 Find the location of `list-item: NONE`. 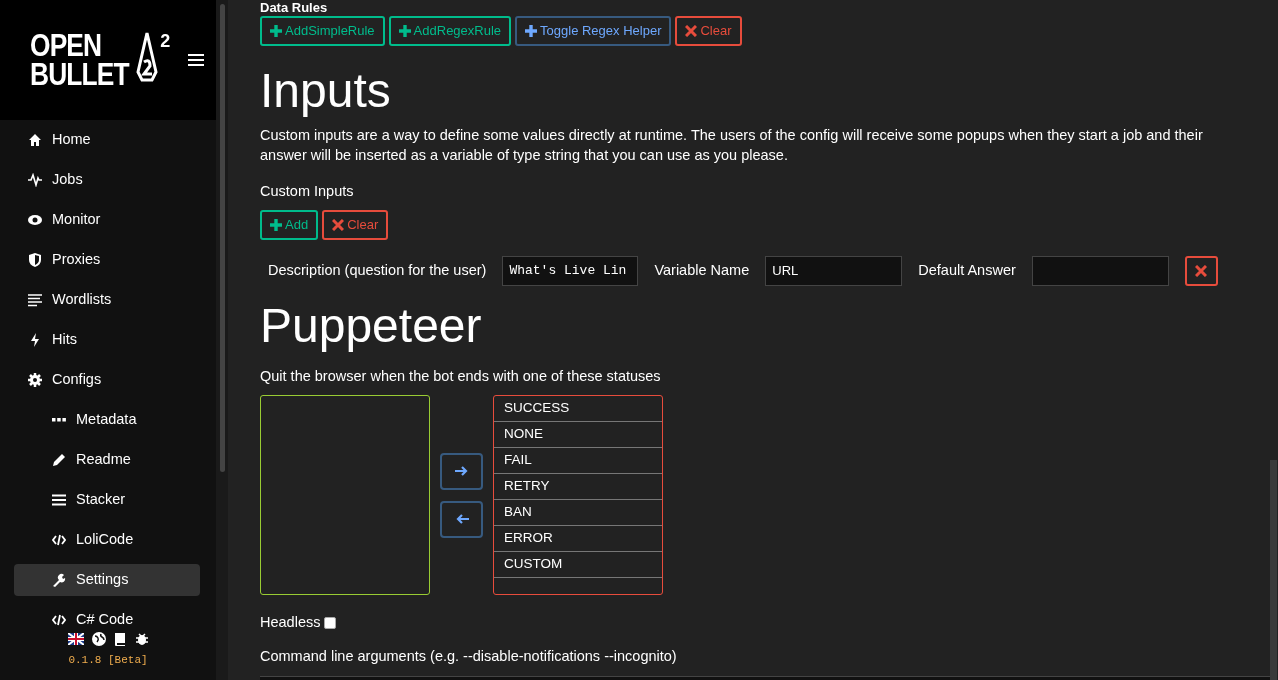

list-item: NONE is located at coordinates (578, 435).